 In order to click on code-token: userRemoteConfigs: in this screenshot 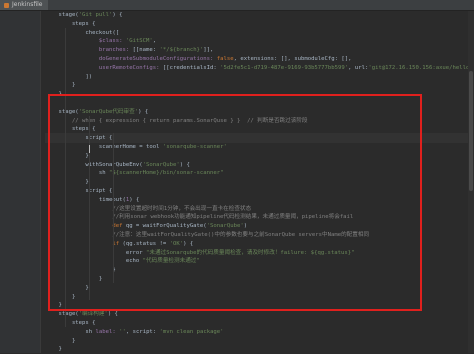, I will do `click(104, 67)`.